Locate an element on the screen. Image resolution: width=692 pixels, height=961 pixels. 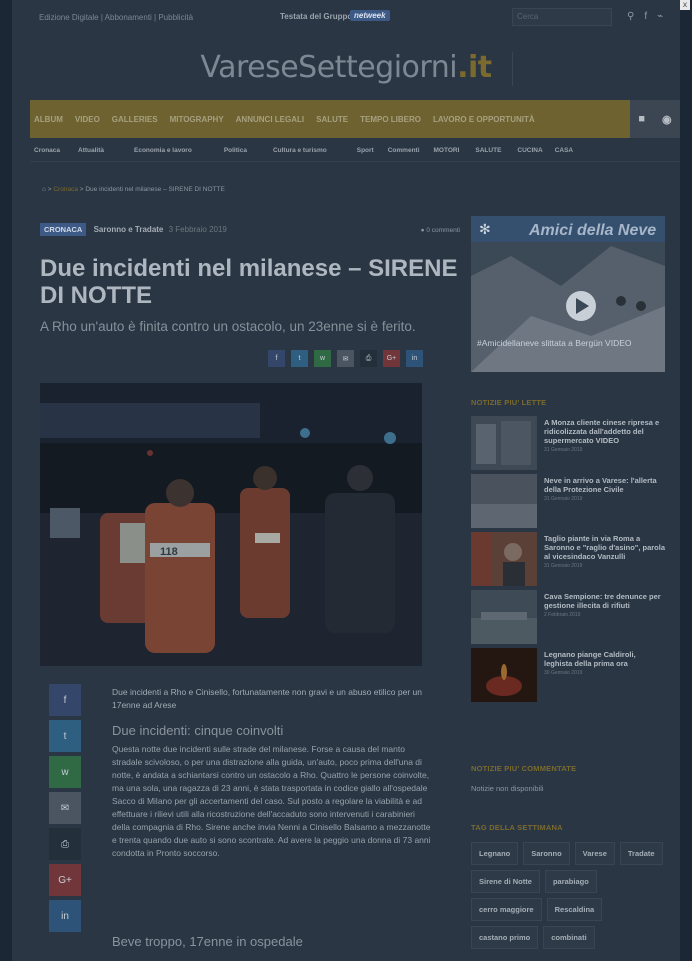
media-tools: ■ ◉ is located at coordinates (655, 119).